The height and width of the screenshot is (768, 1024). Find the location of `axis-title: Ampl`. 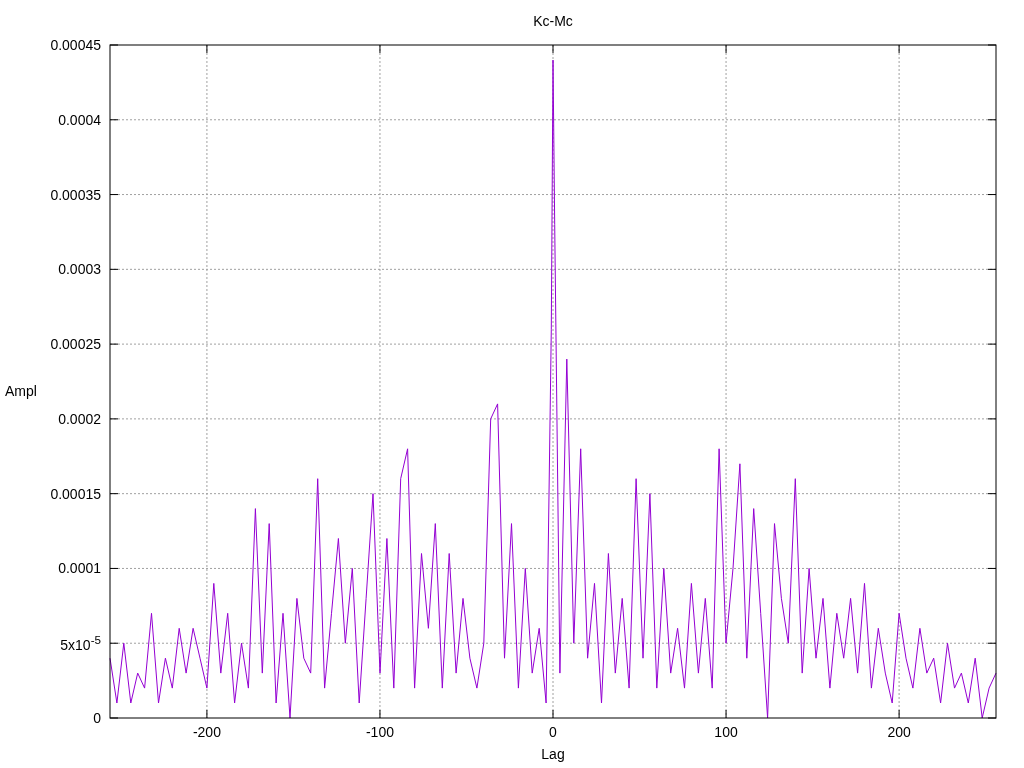

axis-title: Ampl is located at coordinates (21, 391).